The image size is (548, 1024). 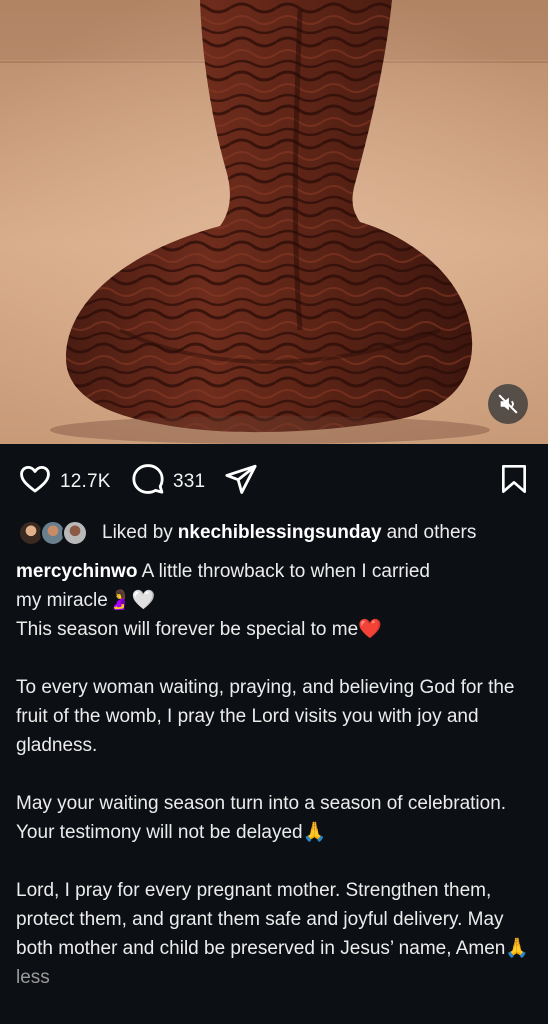 I want to click on likes-count: 12.7K, so click(x=85, y=482).